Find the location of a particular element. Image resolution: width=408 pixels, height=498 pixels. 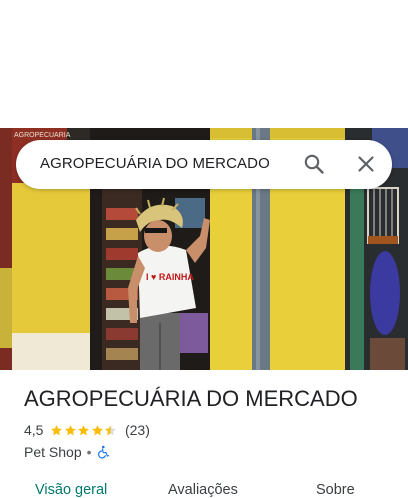

place-title: AGROPECUÁRIA DO MERCADO is located at coordinates (191, 398).